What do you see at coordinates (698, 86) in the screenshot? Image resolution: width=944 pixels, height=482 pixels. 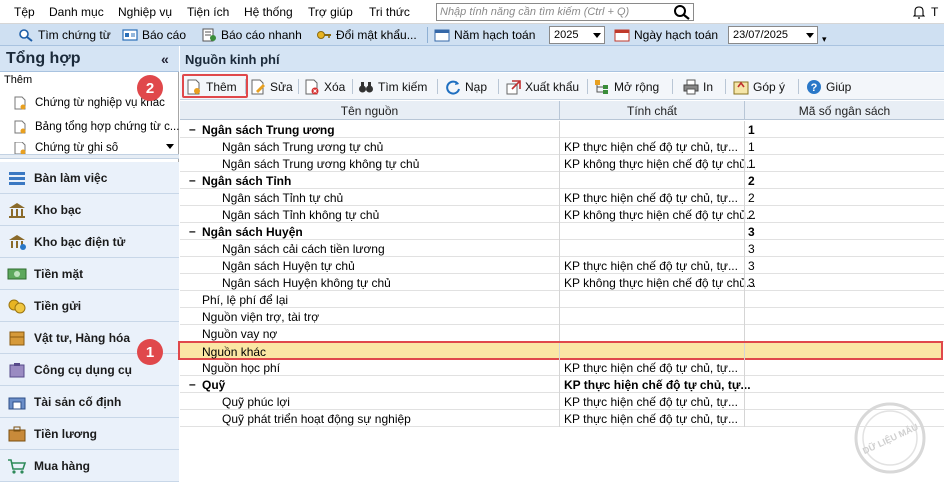 I see `print-button: In` at bounding box center [698, 86].